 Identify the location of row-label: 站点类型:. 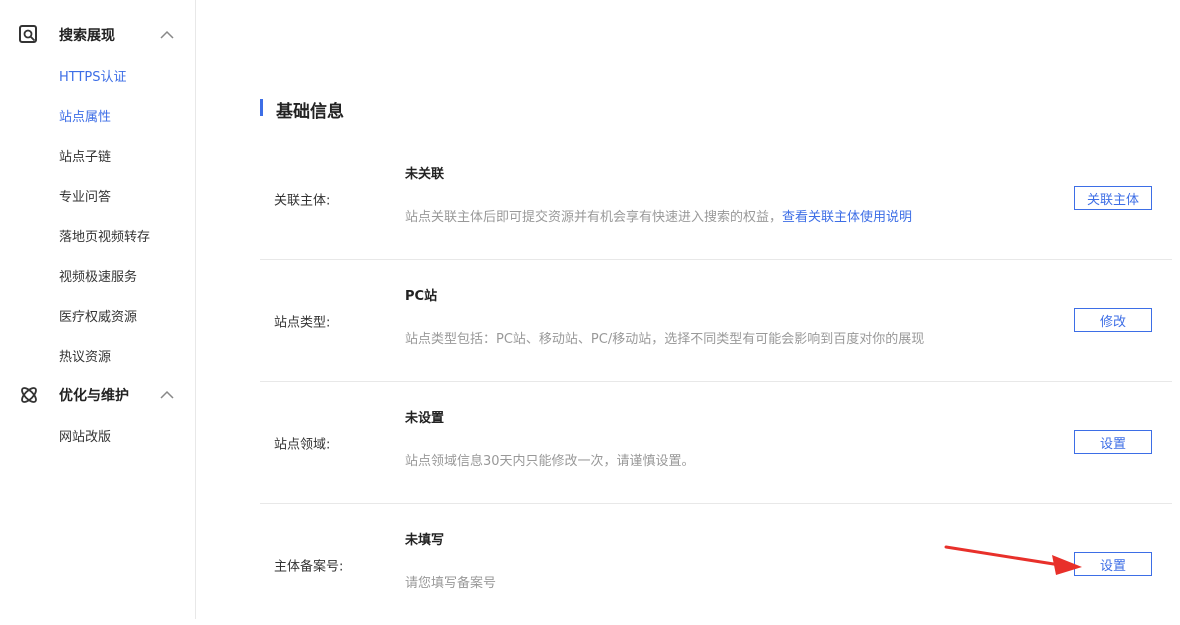
(302, 323).